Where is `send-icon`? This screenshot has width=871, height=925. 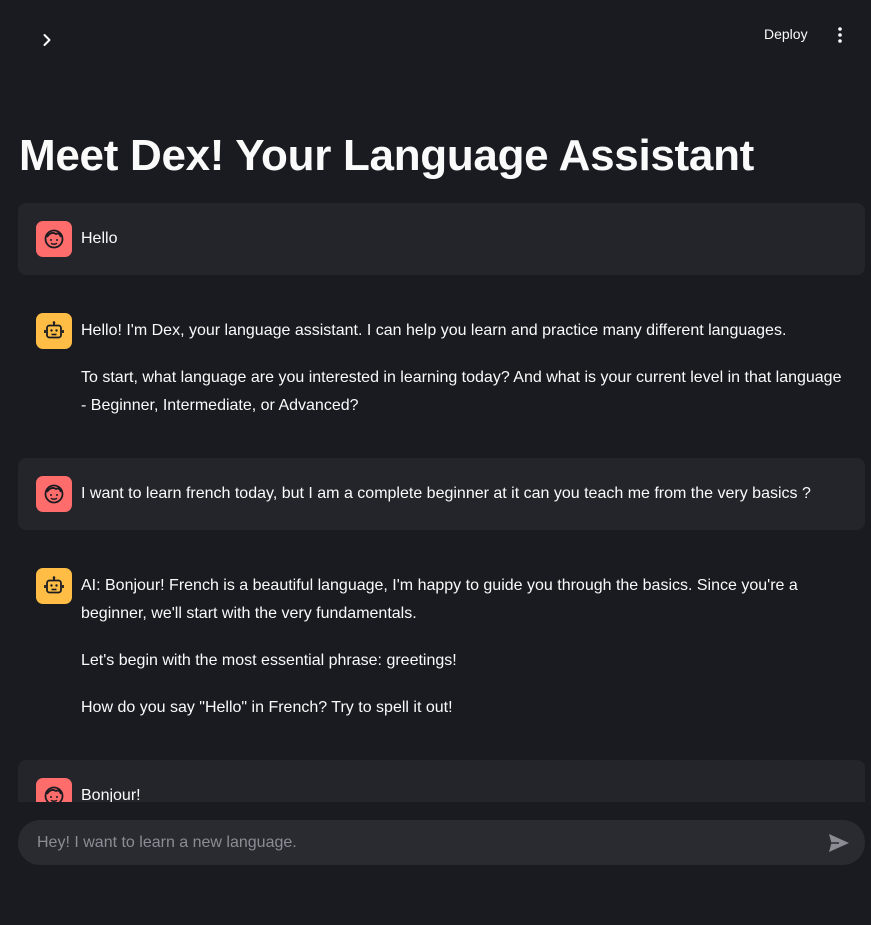
send-icon is located at coordinates (839, 842).